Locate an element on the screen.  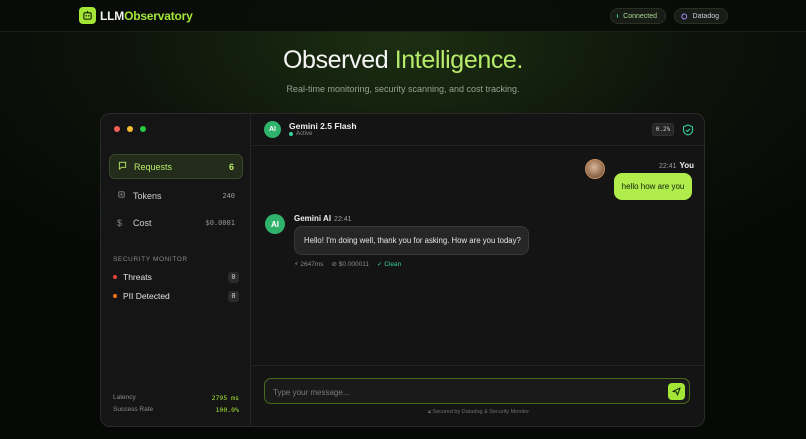
sidebar-item-label: Tokens is located at coordinates (147, 195).